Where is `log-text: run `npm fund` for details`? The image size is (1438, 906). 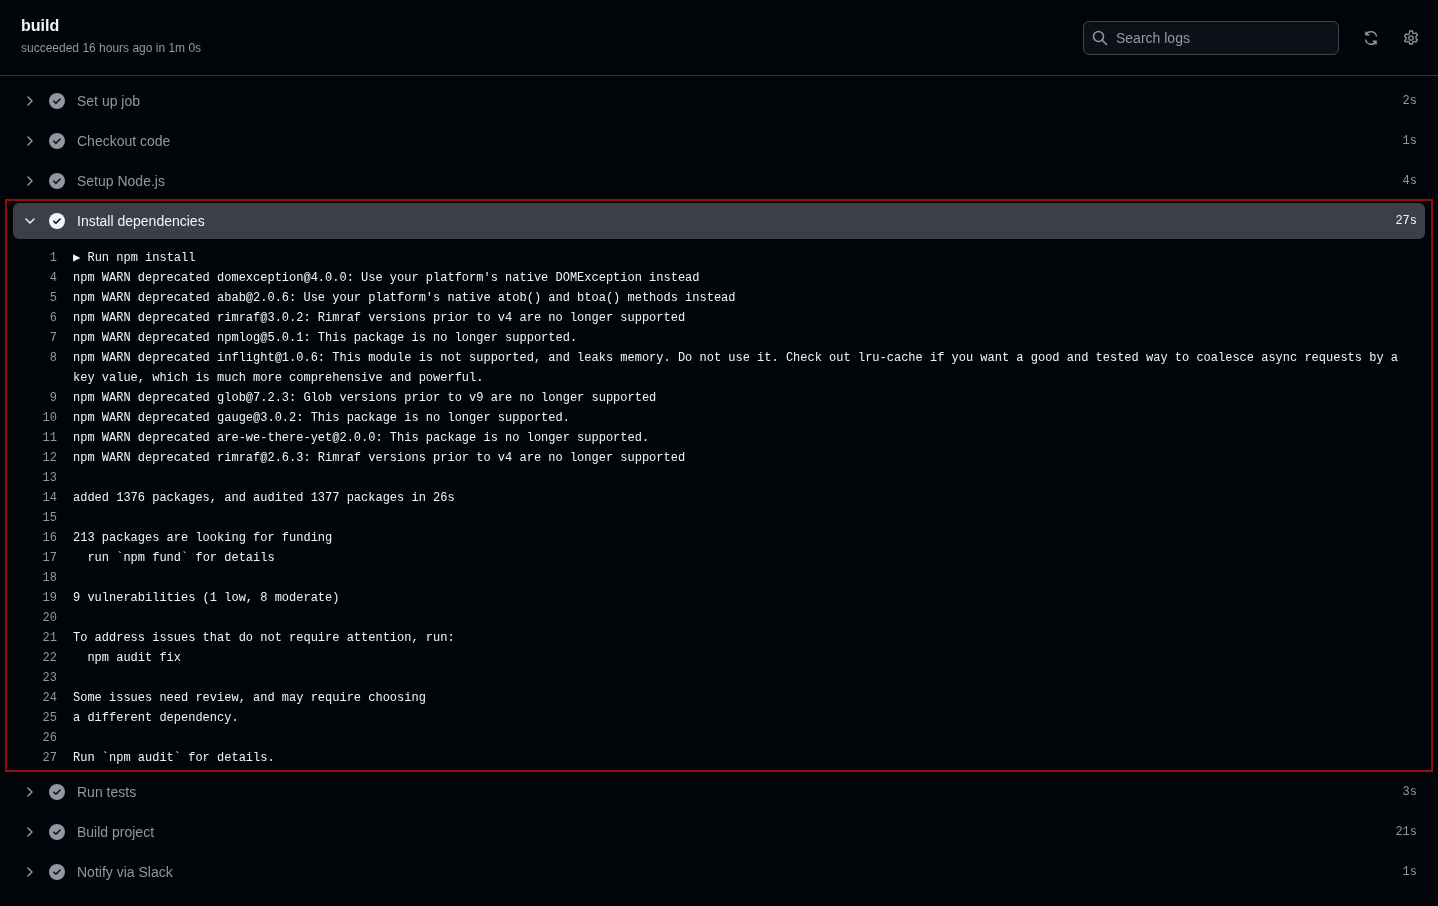 log-text: run `npm fund` for details is located at coordinates (181, 558).